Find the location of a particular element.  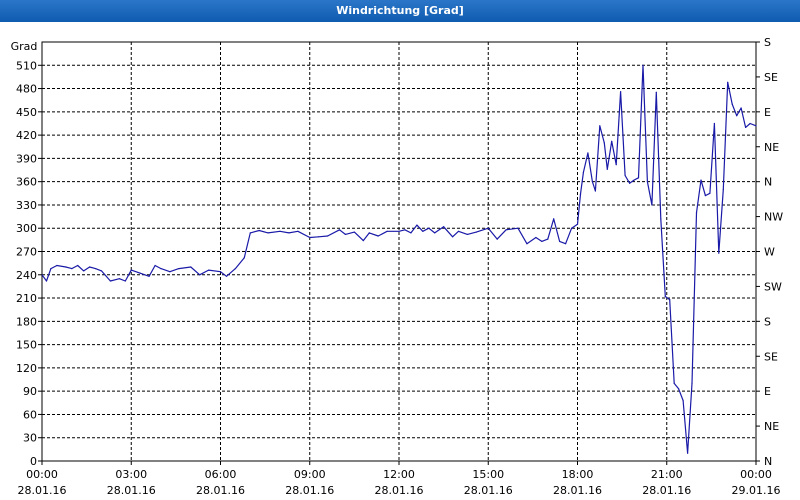

right-tick-label: SE is located at coordinates (771, 356).